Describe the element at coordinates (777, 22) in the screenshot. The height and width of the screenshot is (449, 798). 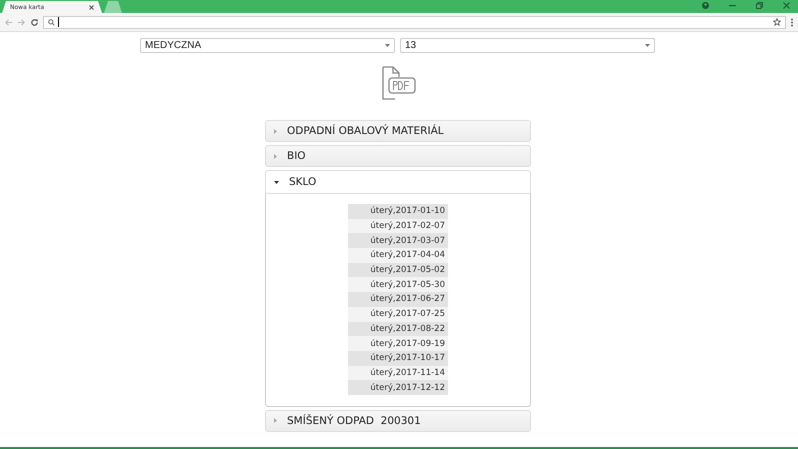
I see `star-icon` at that location.